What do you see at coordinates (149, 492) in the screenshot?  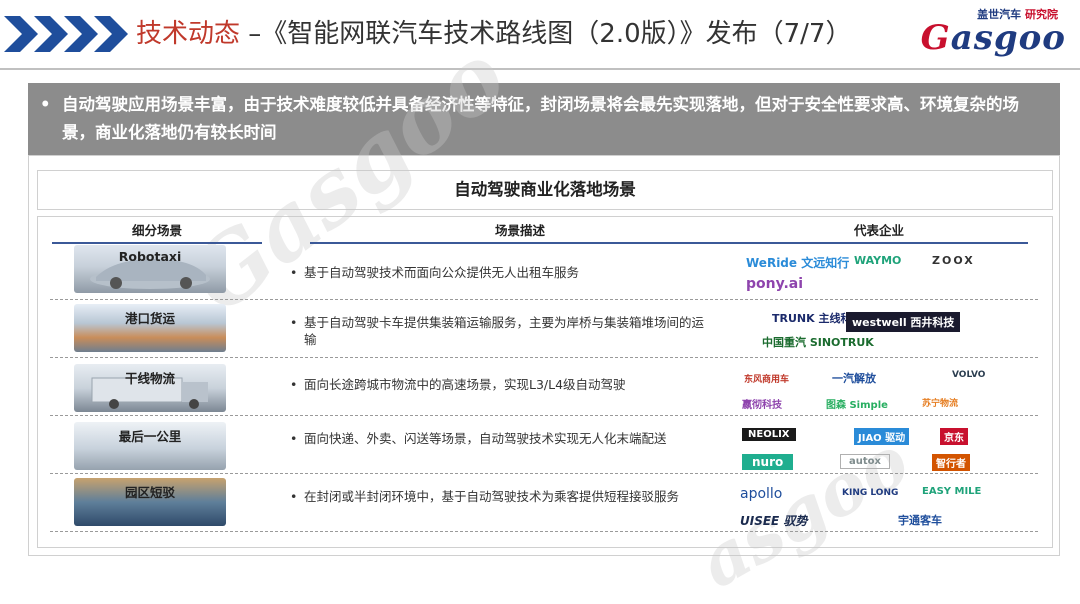 I see `scene-label: 园区短驳` at bounding box center [149, 492].